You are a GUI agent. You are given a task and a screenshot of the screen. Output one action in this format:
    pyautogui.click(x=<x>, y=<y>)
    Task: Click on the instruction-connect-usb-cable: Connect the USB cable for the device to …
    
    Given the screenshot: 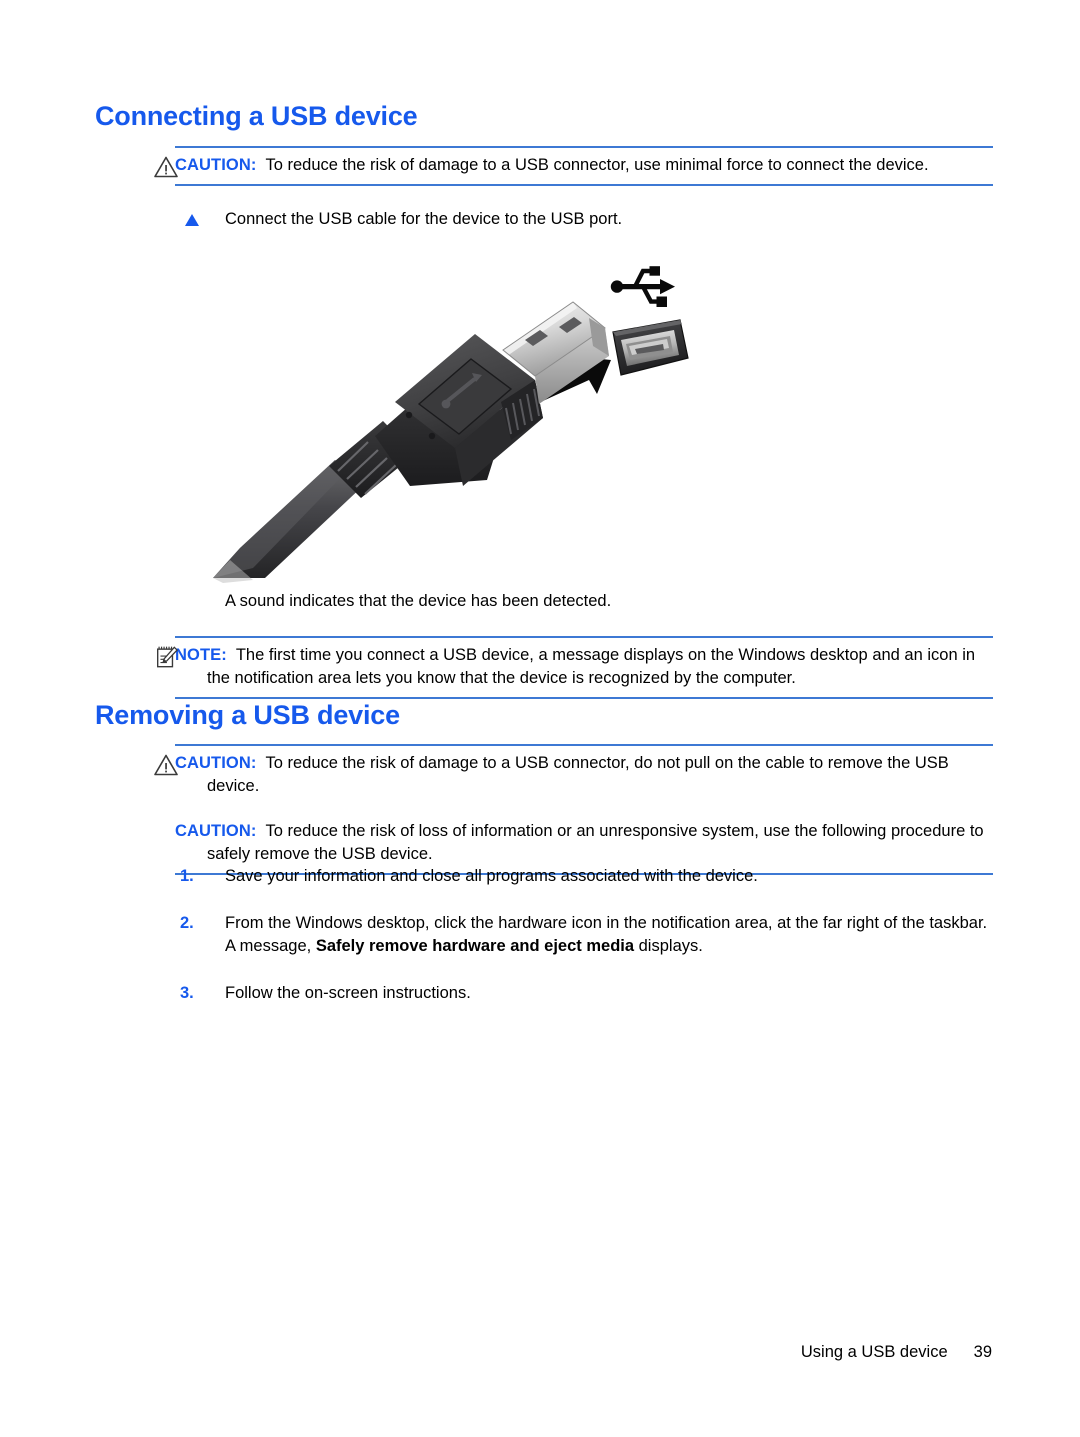 What is the action you would take?
    pyautogui.click(x=585, y=219)
    